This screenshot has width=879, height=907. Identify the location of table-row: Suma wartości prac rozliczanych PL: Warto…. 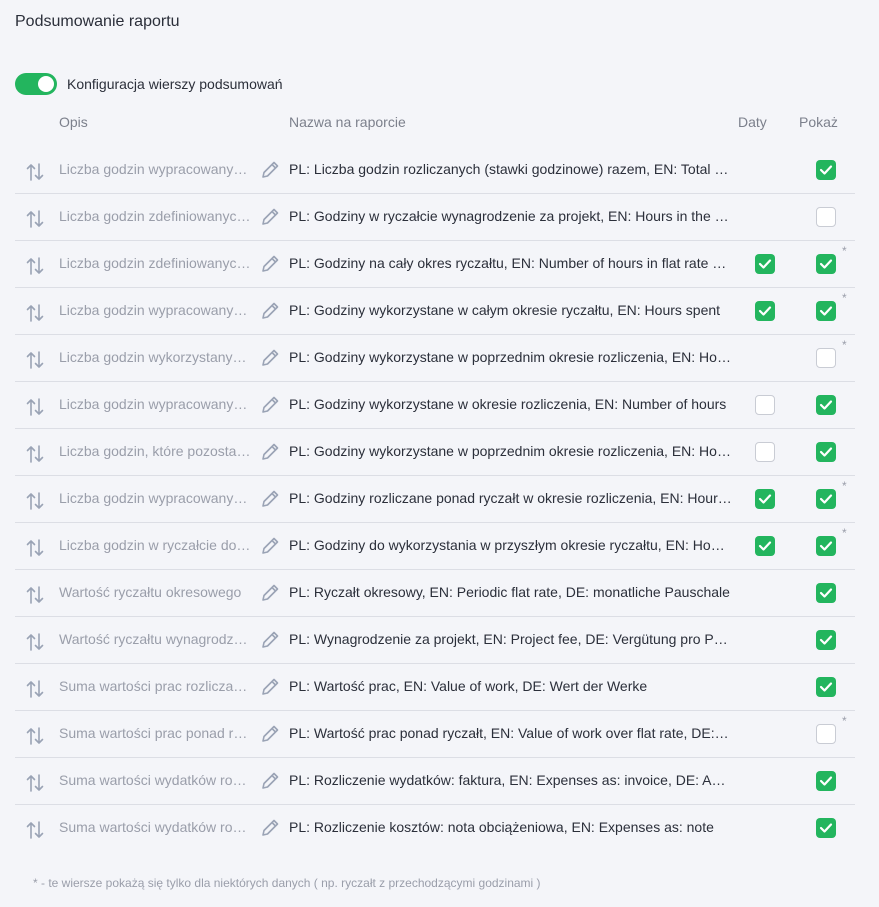
(435, 687).